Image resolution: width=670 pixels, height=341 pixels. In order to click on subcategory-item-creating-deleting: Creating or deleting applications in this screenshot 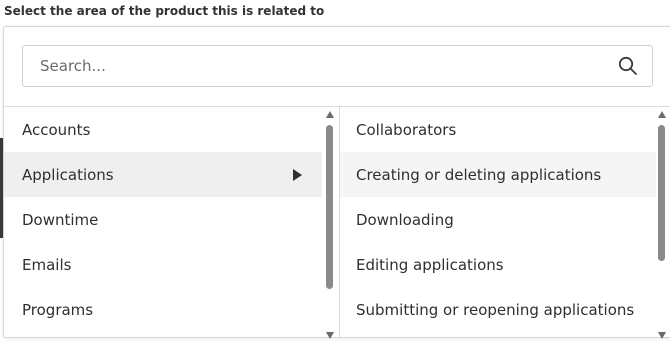, I will do `click(498, 174)`.